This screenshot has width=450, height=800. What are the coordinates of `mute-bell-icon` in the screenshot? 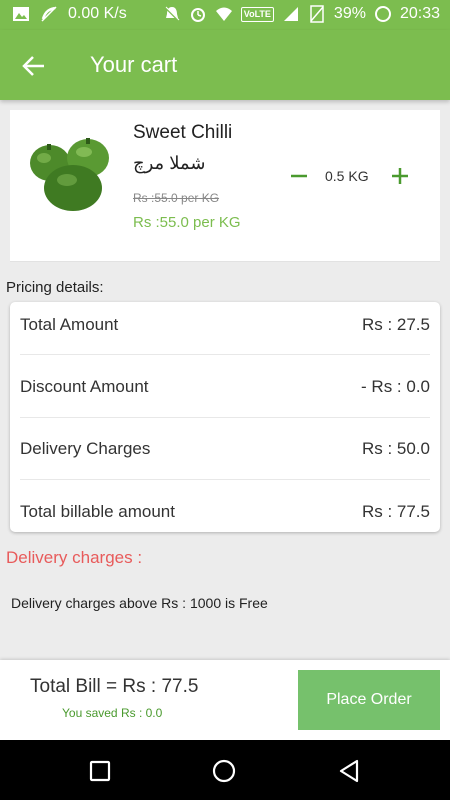 It's located at (172, 14).